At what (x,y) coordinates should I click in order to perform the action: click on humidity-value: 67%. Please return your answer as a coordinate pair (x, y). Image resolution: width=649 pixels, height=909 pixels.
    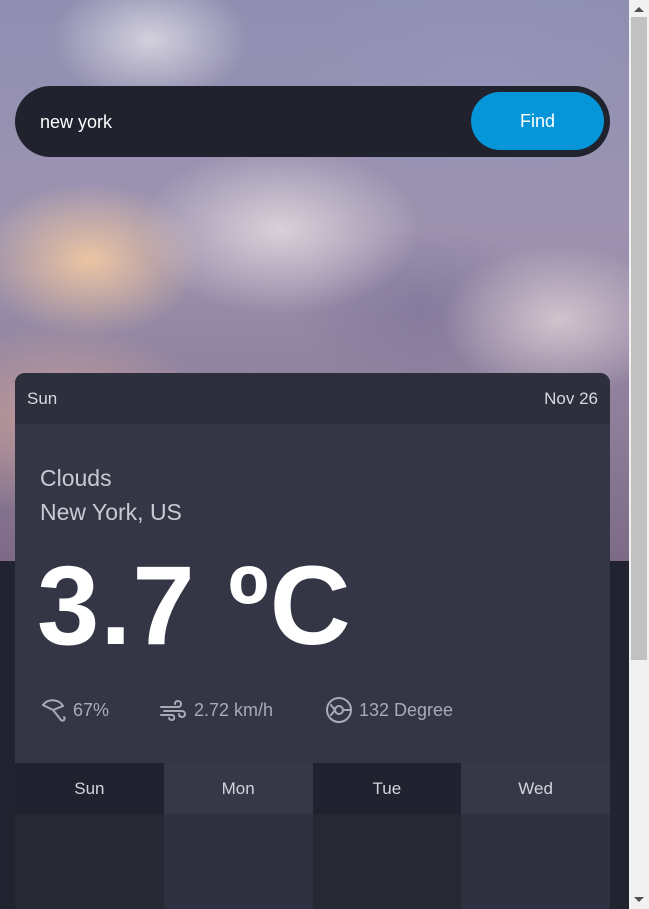
    Looking at the image, I should click on (91, 709).